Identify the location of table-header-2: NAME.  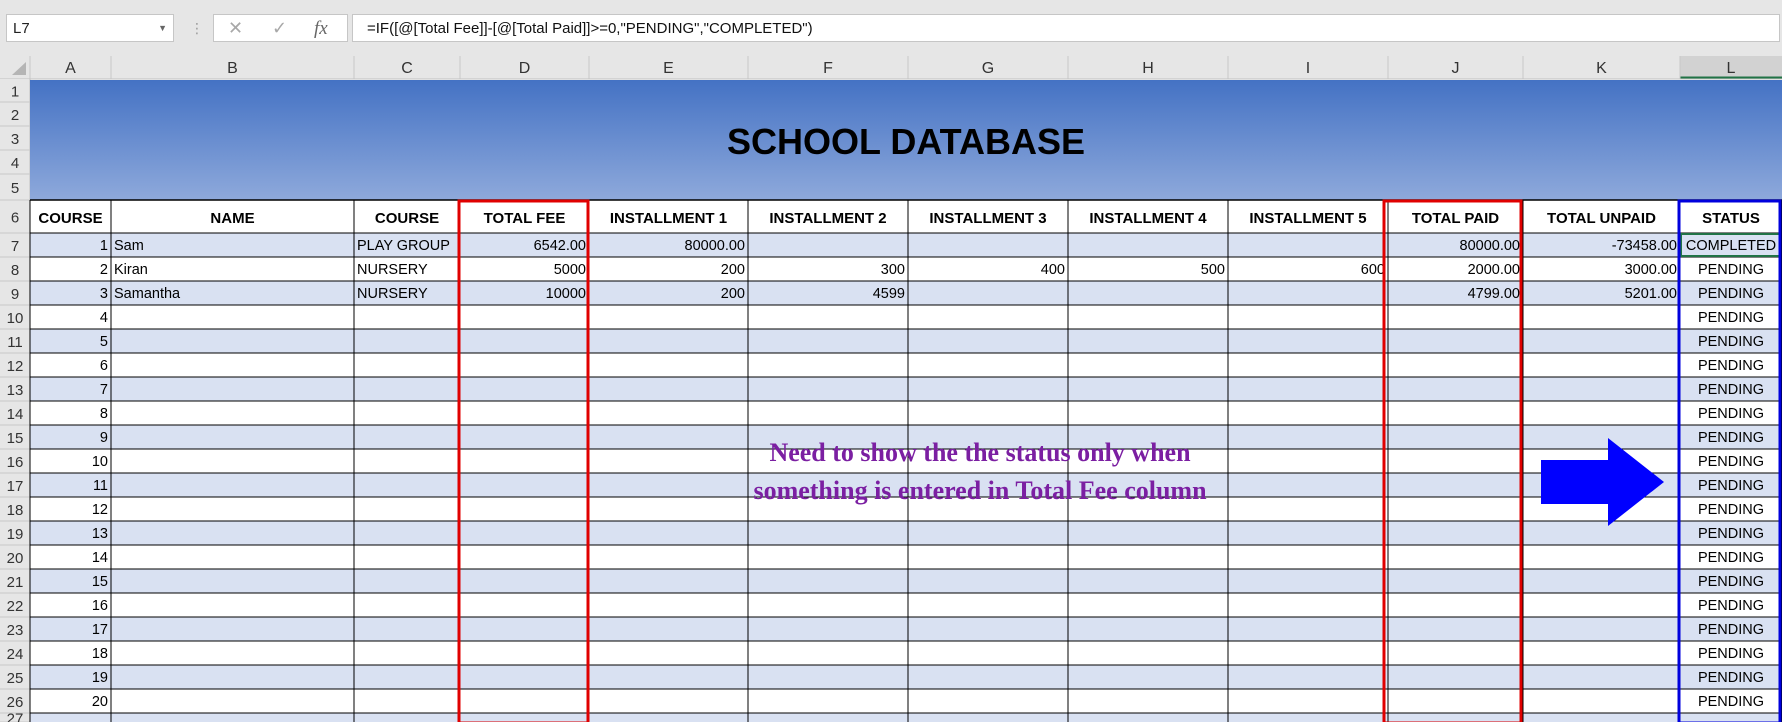
(232, 218).